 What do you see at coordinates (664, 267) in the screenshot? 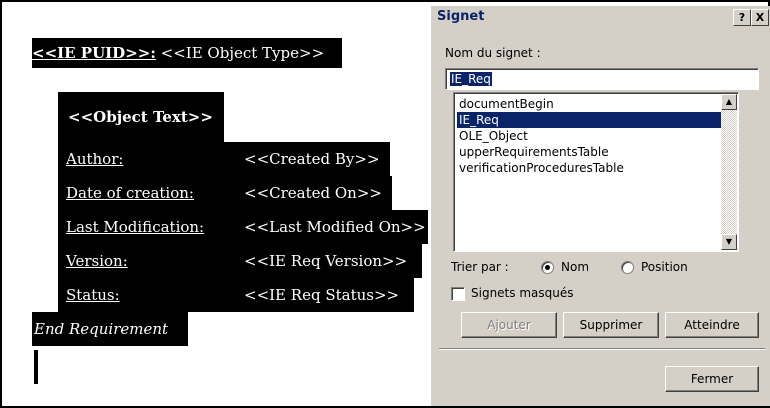
I see `sort-by-position-label: Position` at bounding box center [664, 267].